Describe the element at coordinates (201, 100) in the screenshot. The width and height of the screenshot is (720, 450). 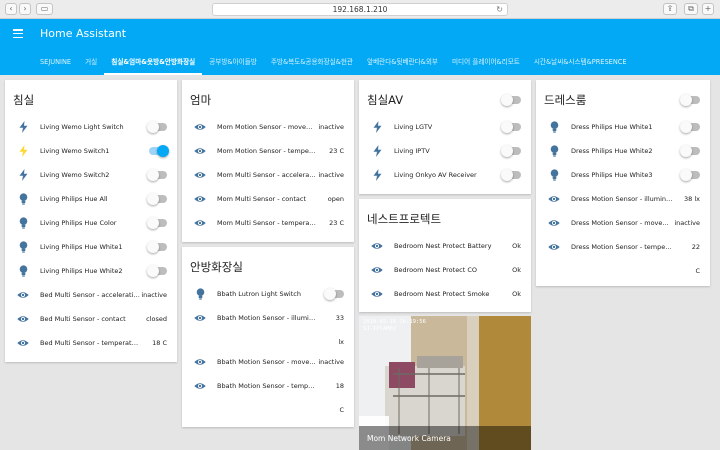
I see `card-title: 엄마` at that location.